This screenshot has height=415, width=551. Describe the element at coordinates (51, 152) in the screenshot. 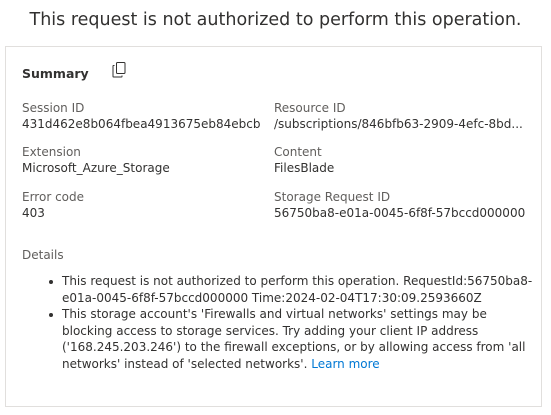

I see `extension-label: Extension` at that location.